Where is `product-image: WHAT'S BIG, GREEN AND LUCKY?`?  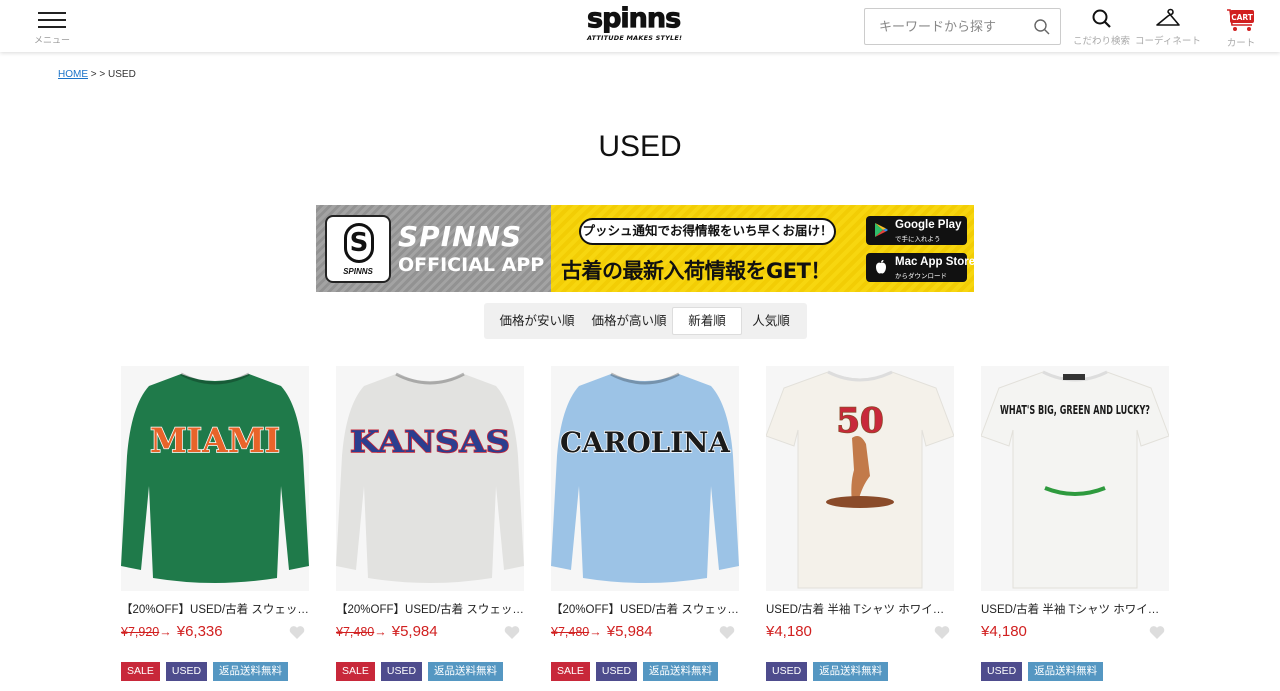 product-image: WHAT'S BIG, GREEN AND LUCKY? is located at coordinates (1075, 478).